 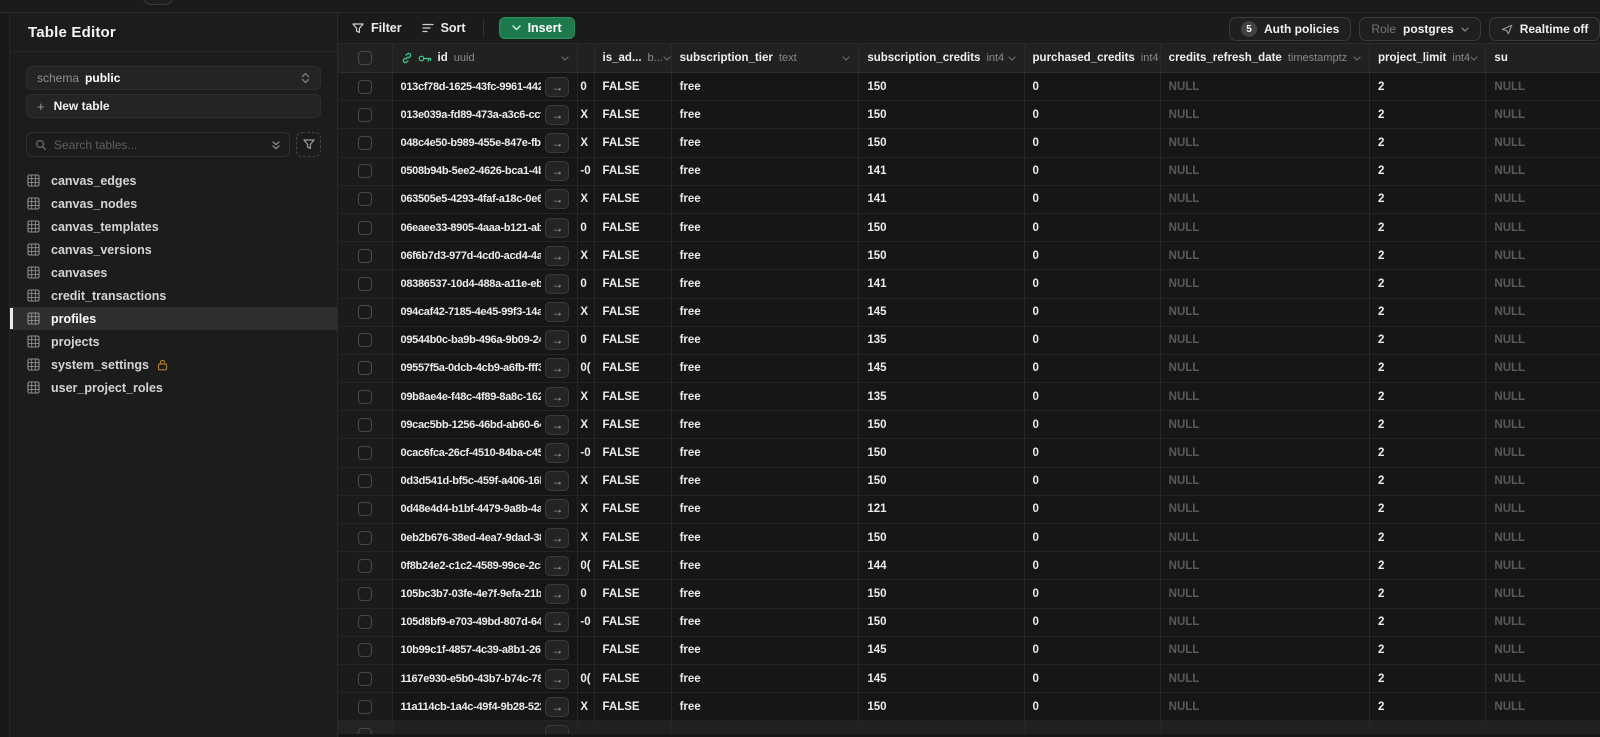 I want to click on subscription-credits-cell: 145, so click(x=942, y=368).